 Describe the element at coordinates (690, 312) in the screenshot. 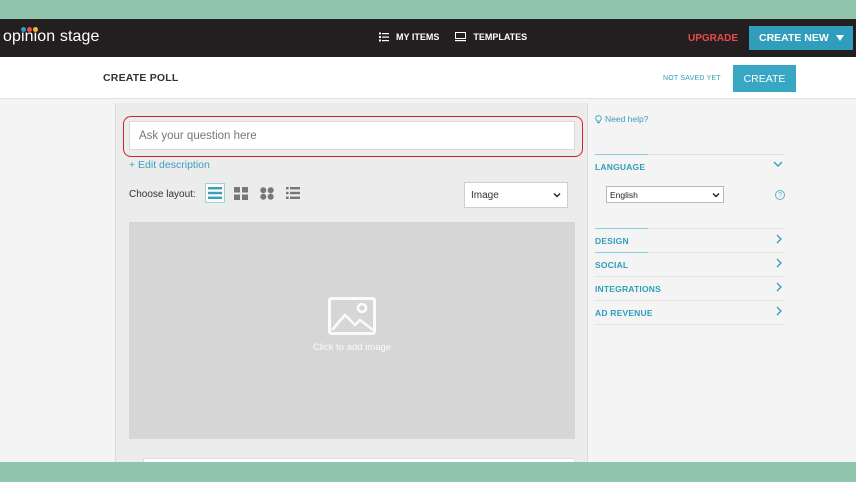

I see `ad-revenue-section: AD REVENUE` at that location.